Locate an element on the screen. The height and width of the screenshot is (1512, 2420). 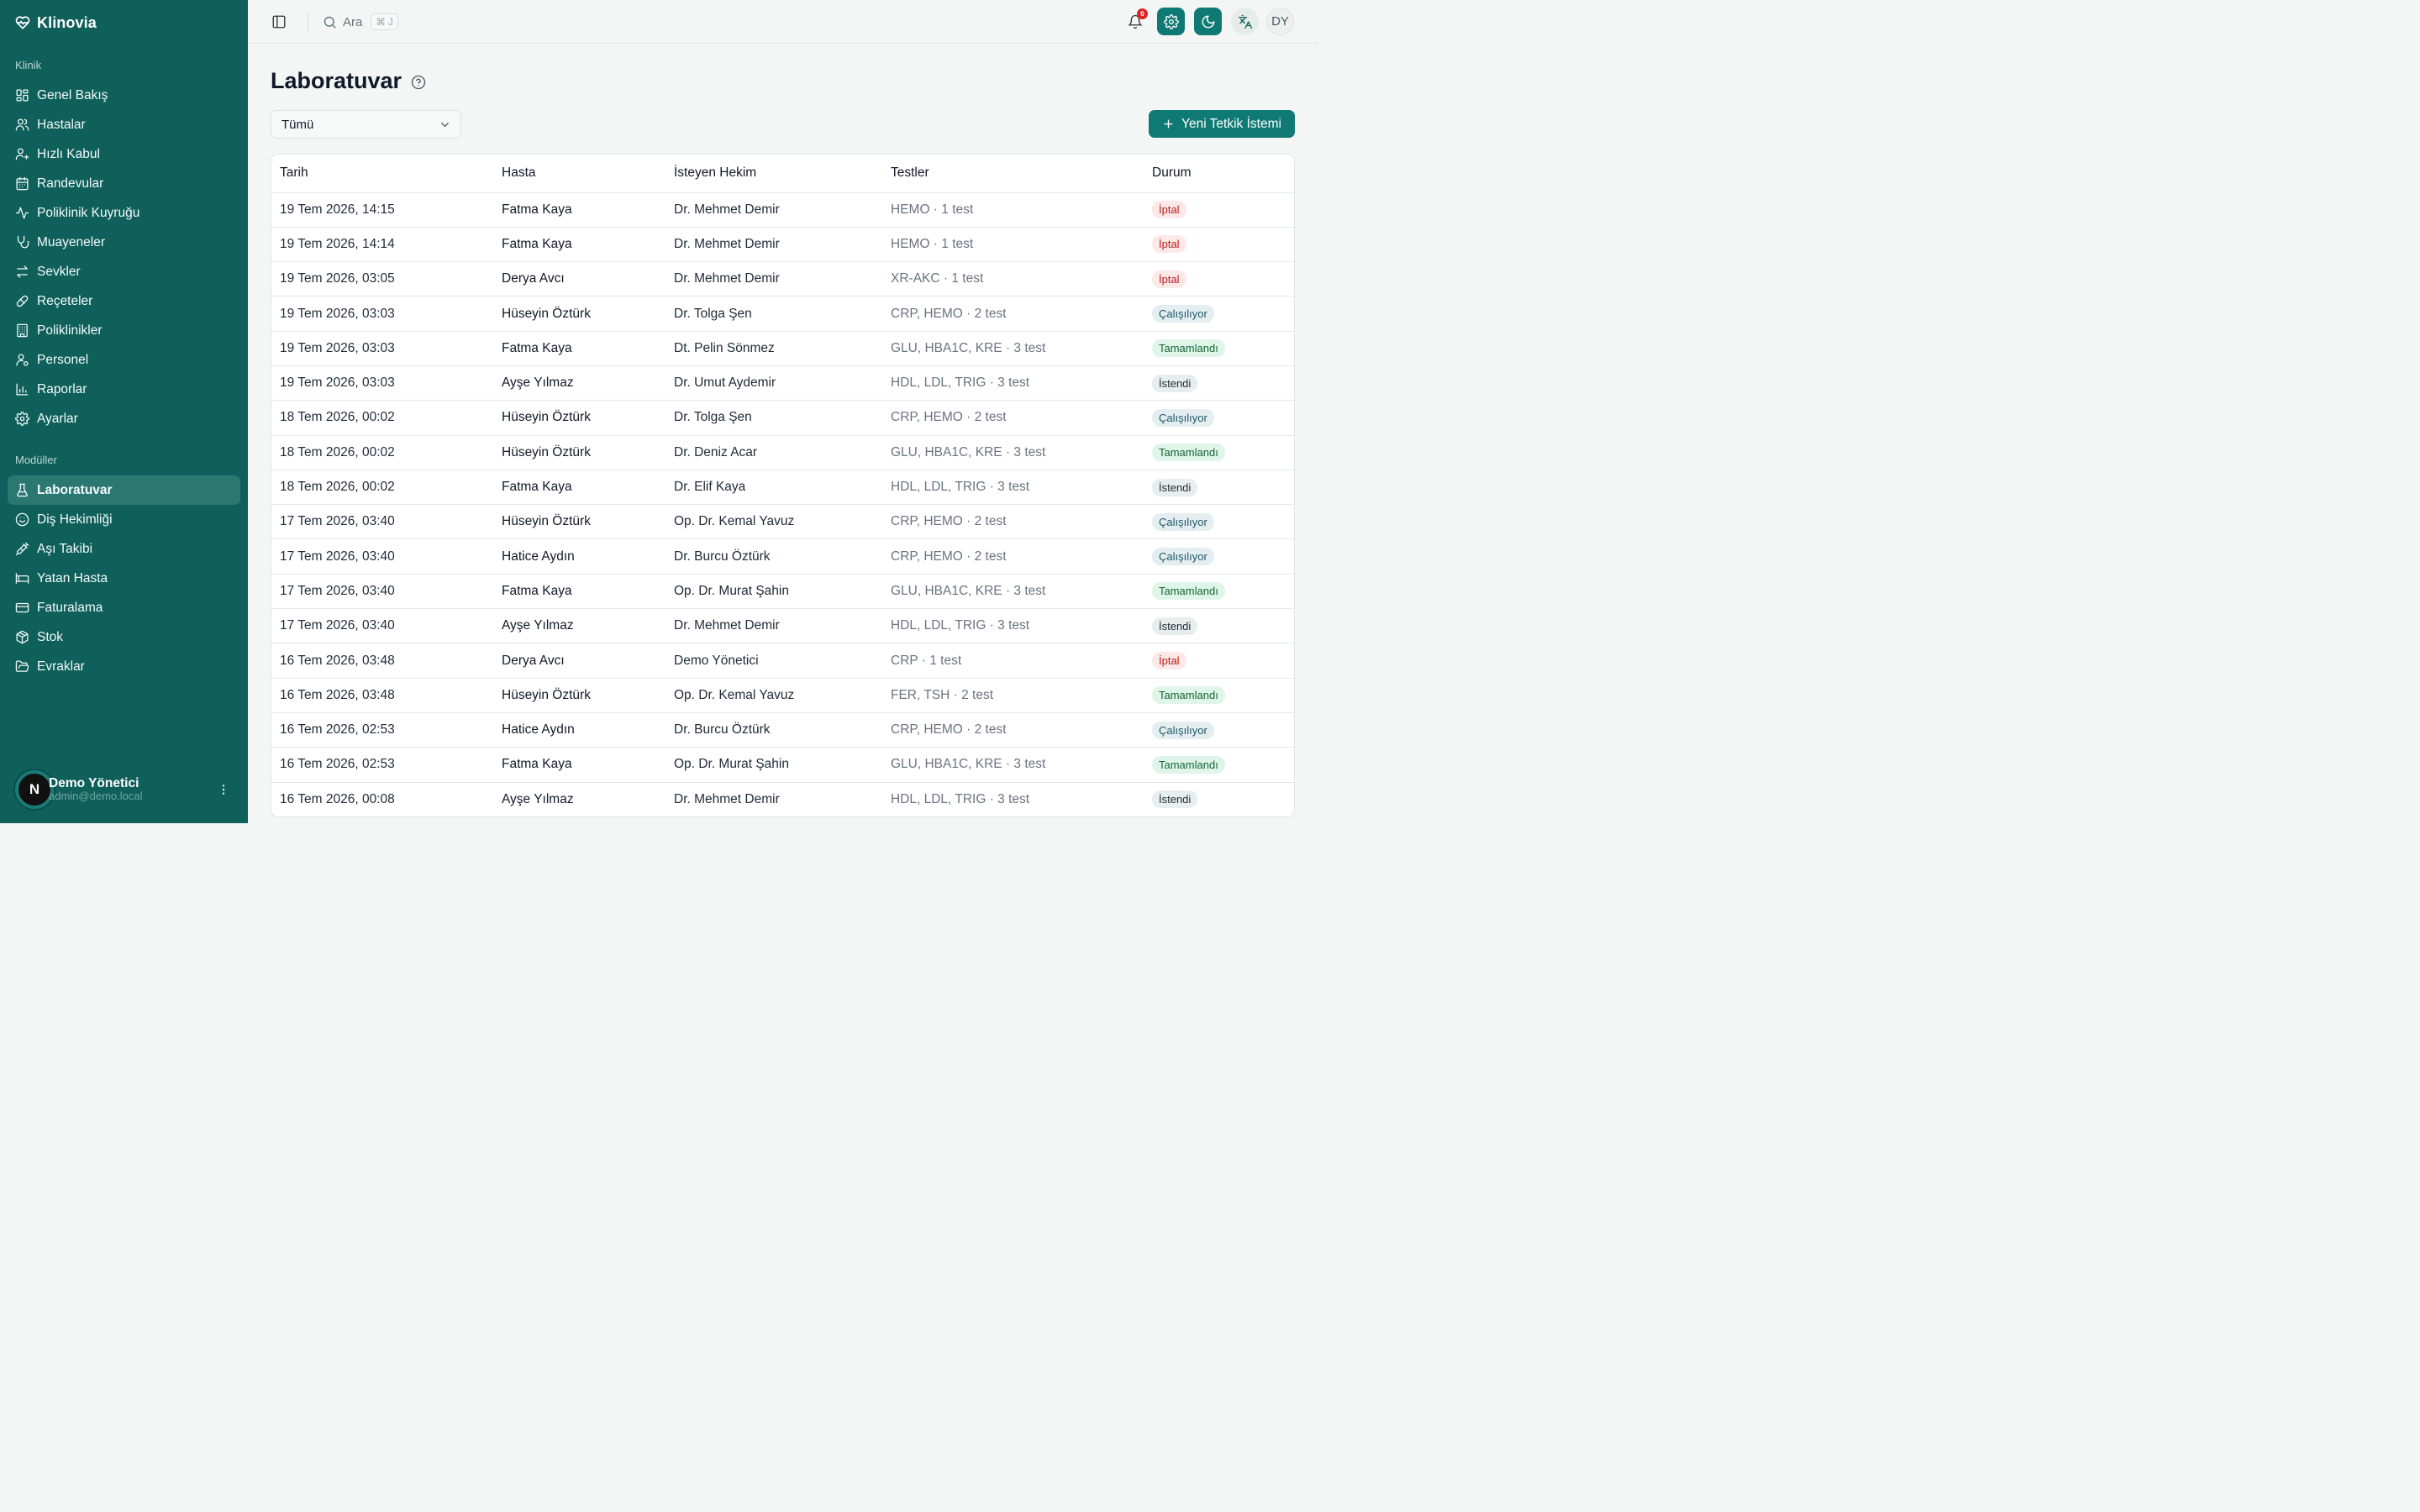
translate-icon is located at coordinates (1245, 21).